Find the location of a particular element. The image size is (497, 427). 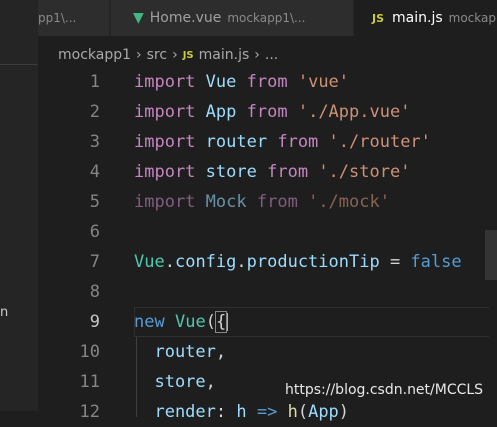

code-token: Mock is located at coordinates (226, 202).